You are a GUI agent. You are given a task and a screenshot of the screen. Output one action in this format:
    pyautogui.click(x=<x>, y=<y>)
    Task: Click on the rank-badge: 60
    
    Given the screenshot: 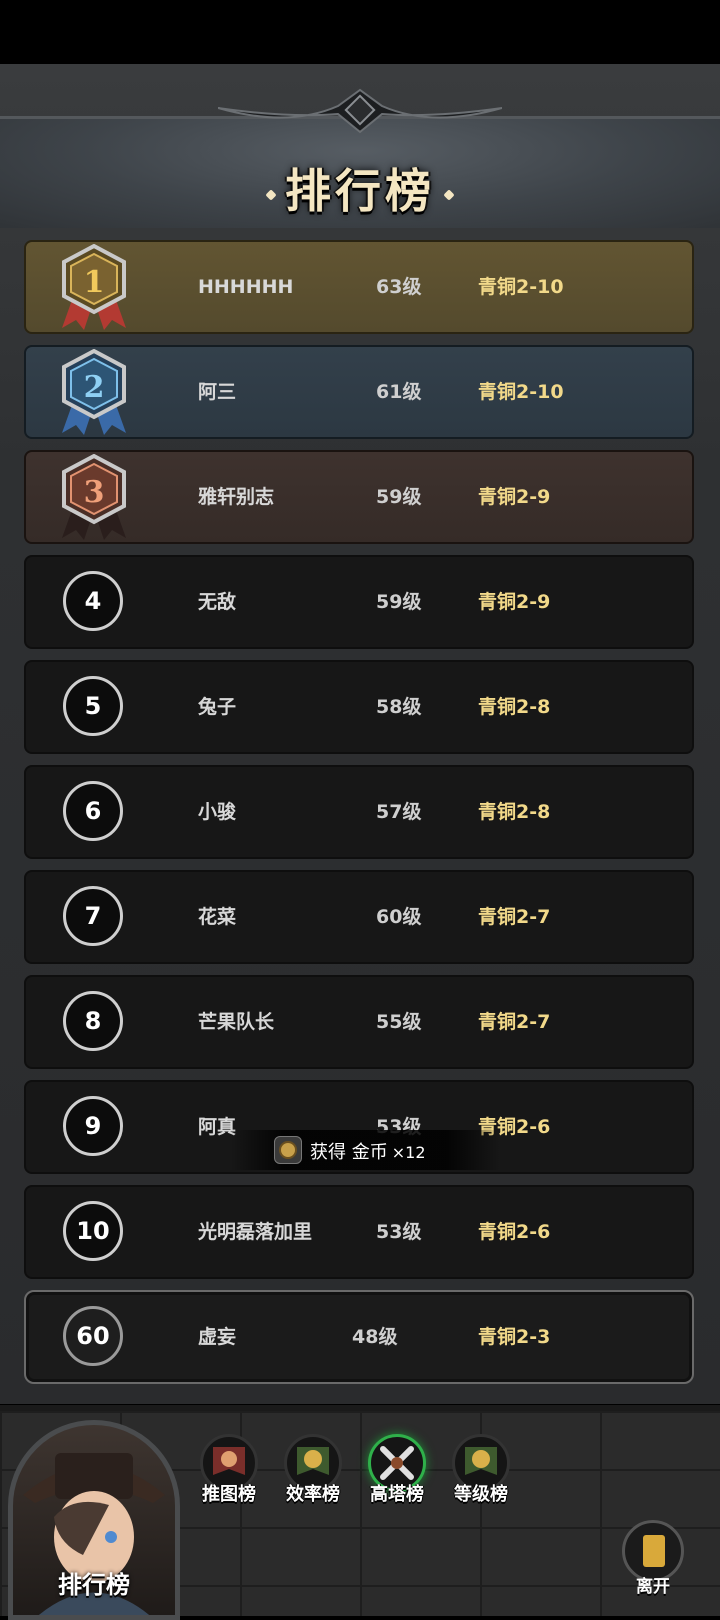 What is the action you would take?
    pyautogui.click(x=93, y=1336)
    